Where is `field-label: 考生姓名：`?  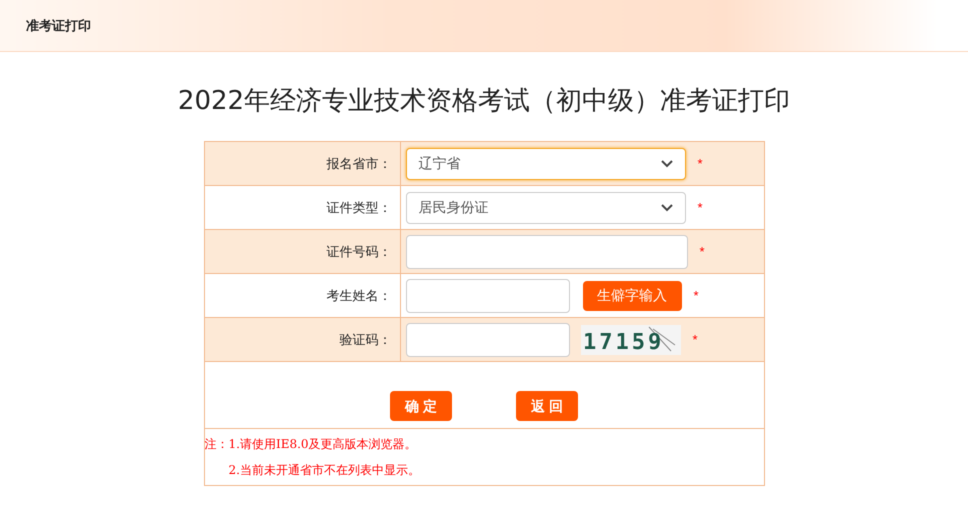
field-label: 考生姓名： is located at coordinates (359, 295).